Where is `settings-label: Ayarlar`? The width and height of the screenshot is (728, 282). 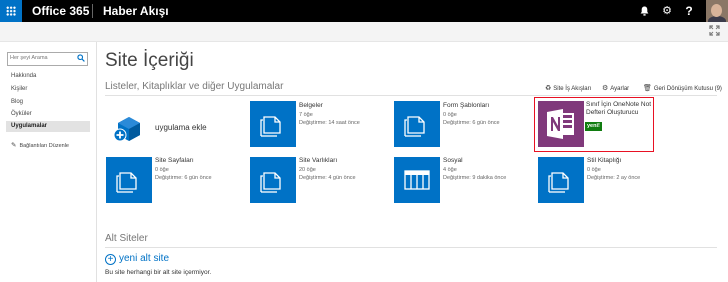 settings-label: Ayarlar is located at coordinates (620, 89).